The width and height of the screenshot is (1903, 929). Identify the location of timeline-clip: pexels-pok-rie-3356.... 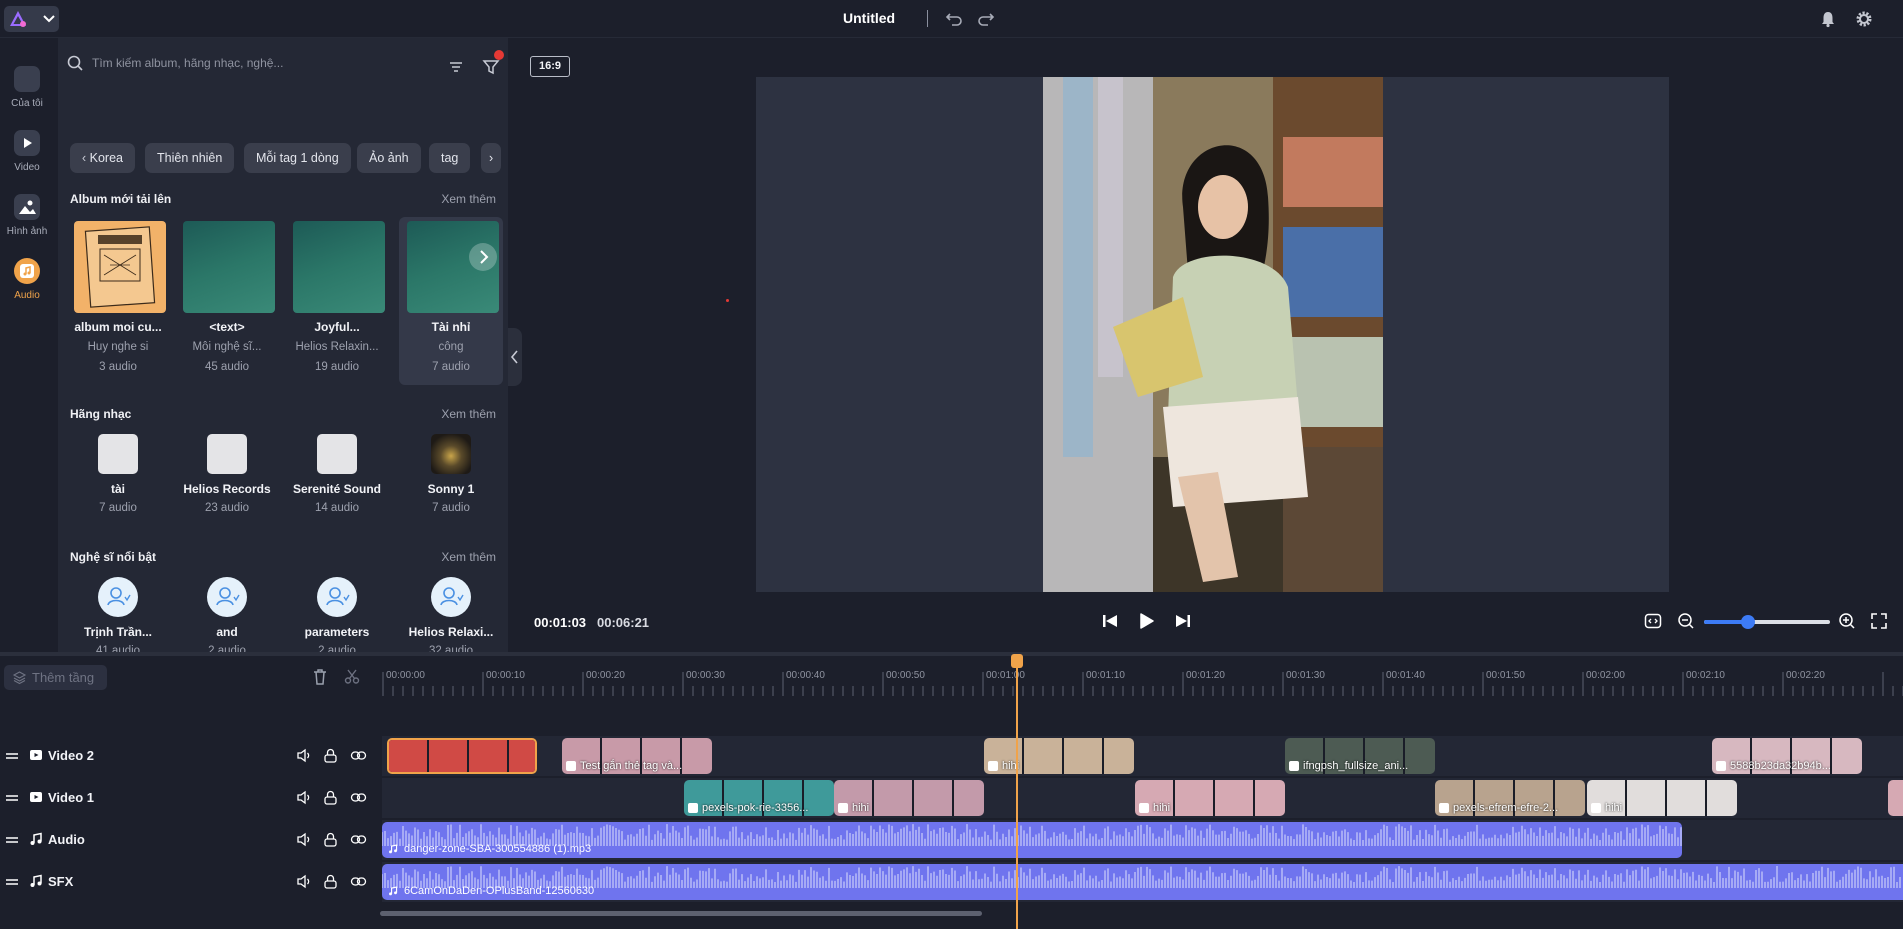
(759, 798).